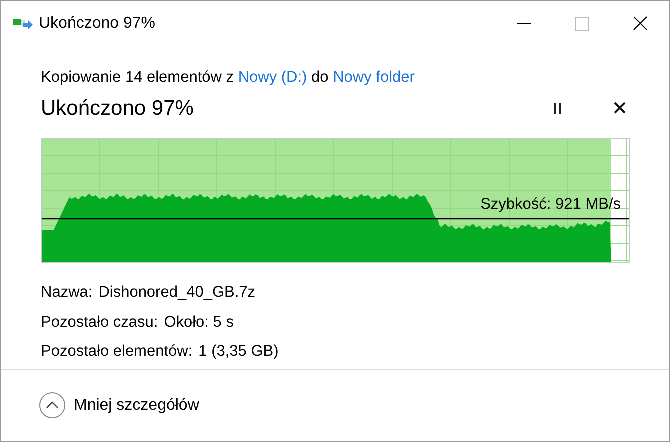 Image resolution: width=670 pixels, height=442 pixels. Describe the element at coordinates (23, 23) in the screenshot. I see `copy-icon` at that location.